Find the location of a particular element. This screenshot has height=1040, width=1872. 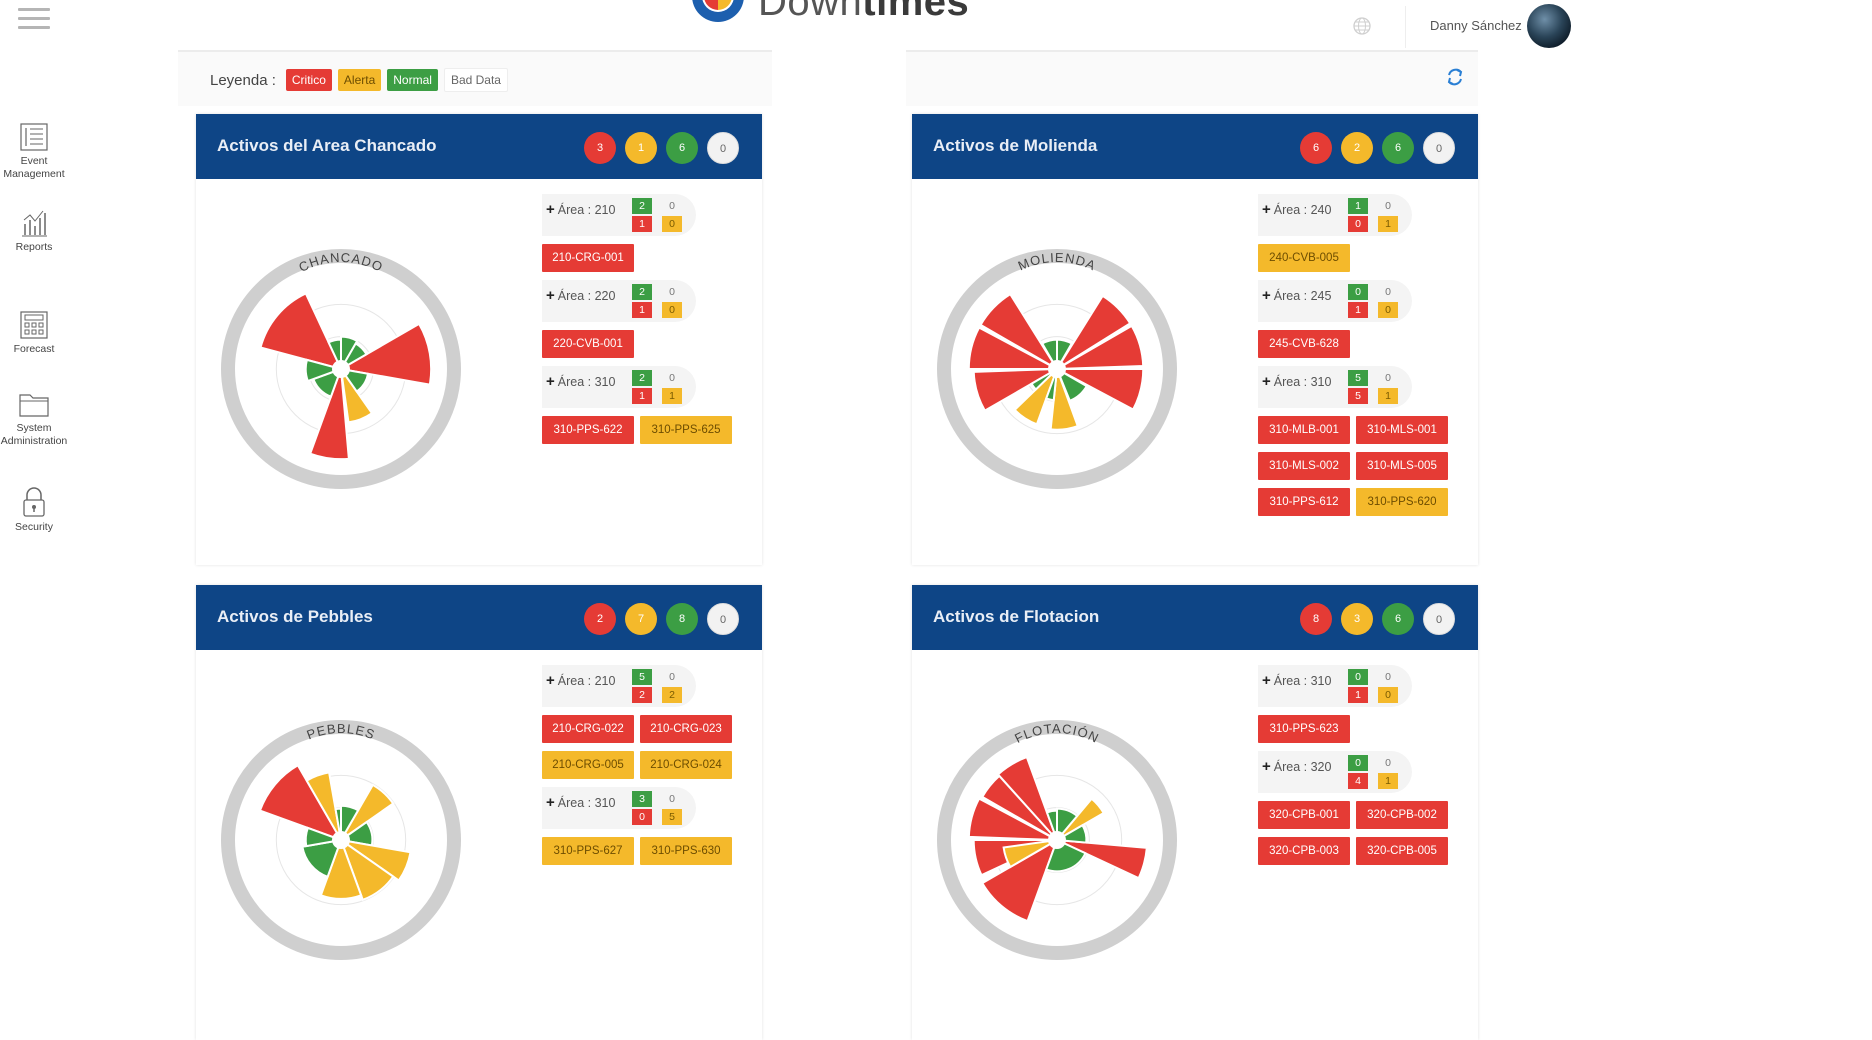

asset-row: 310-PPS-623 is located at coordinates (1368, 729).